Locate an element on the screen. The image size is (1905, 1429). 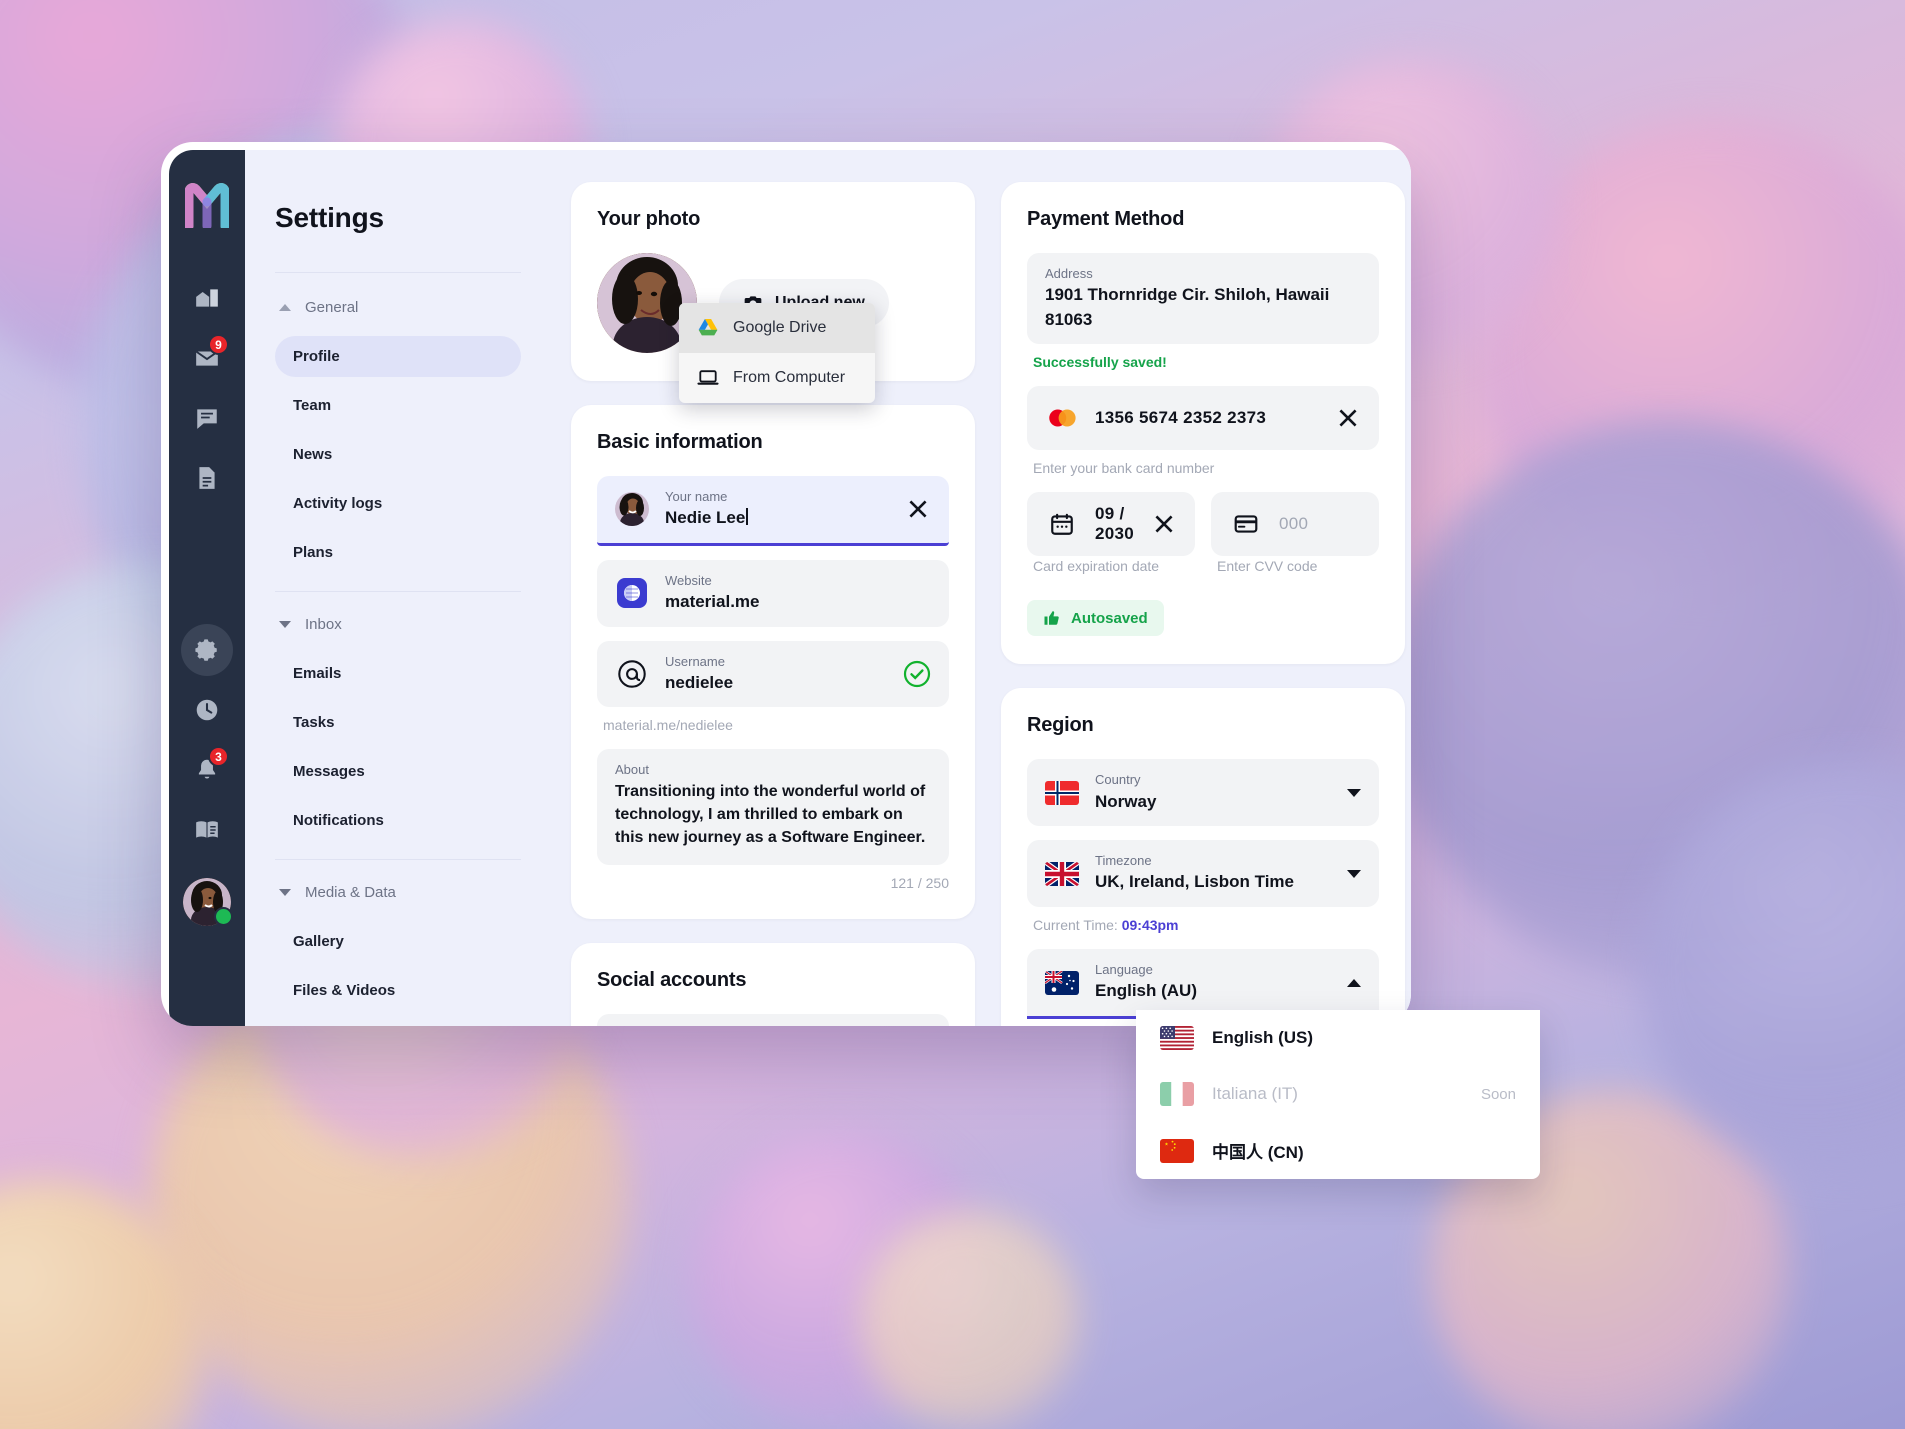
chat-icon is located at coordinates (207, 419).